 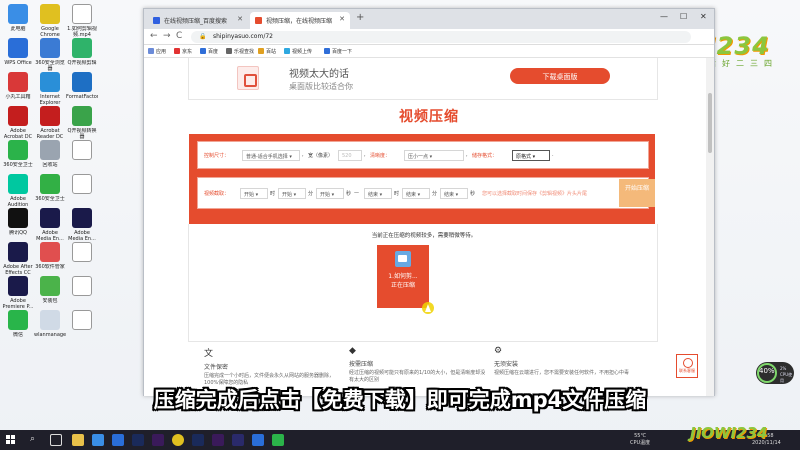 I want to click on desktop-shortcut: Adobe Acrobat DC, so click(x=18, y=123).